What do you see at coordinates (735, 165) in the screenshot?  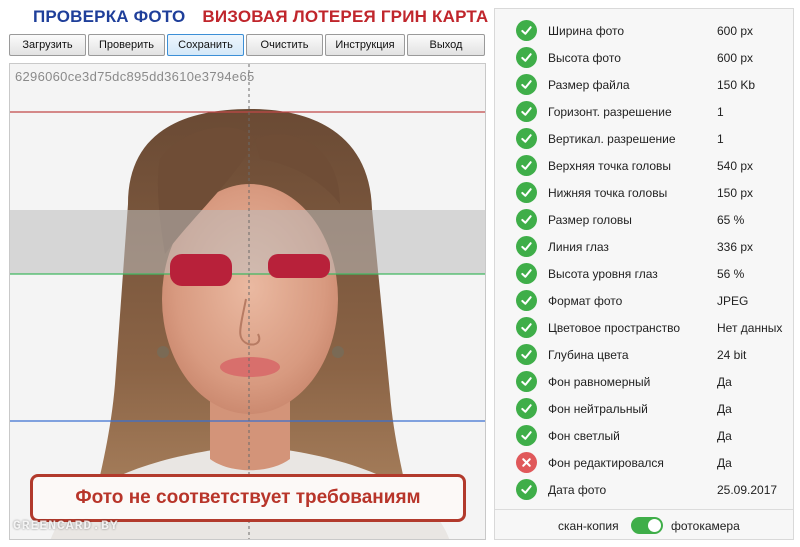 I see `check-value: 540 px` at bounding box center [735, 165].